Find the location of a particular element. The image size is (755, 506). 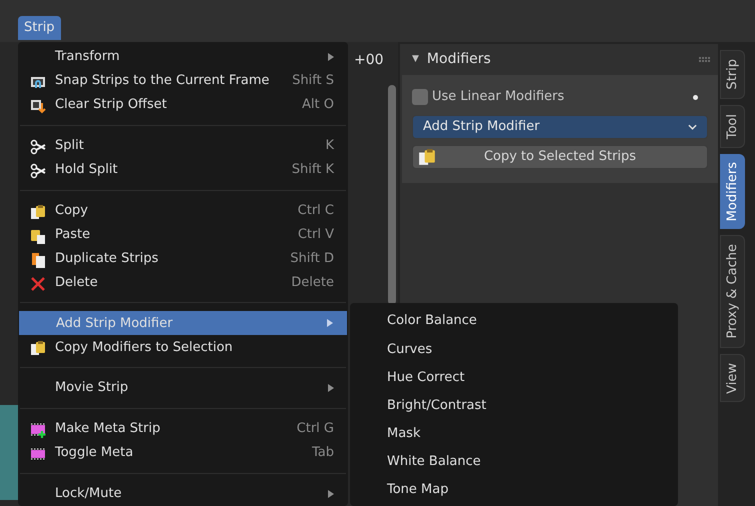

film-icon is located at coordinates (38, 454).